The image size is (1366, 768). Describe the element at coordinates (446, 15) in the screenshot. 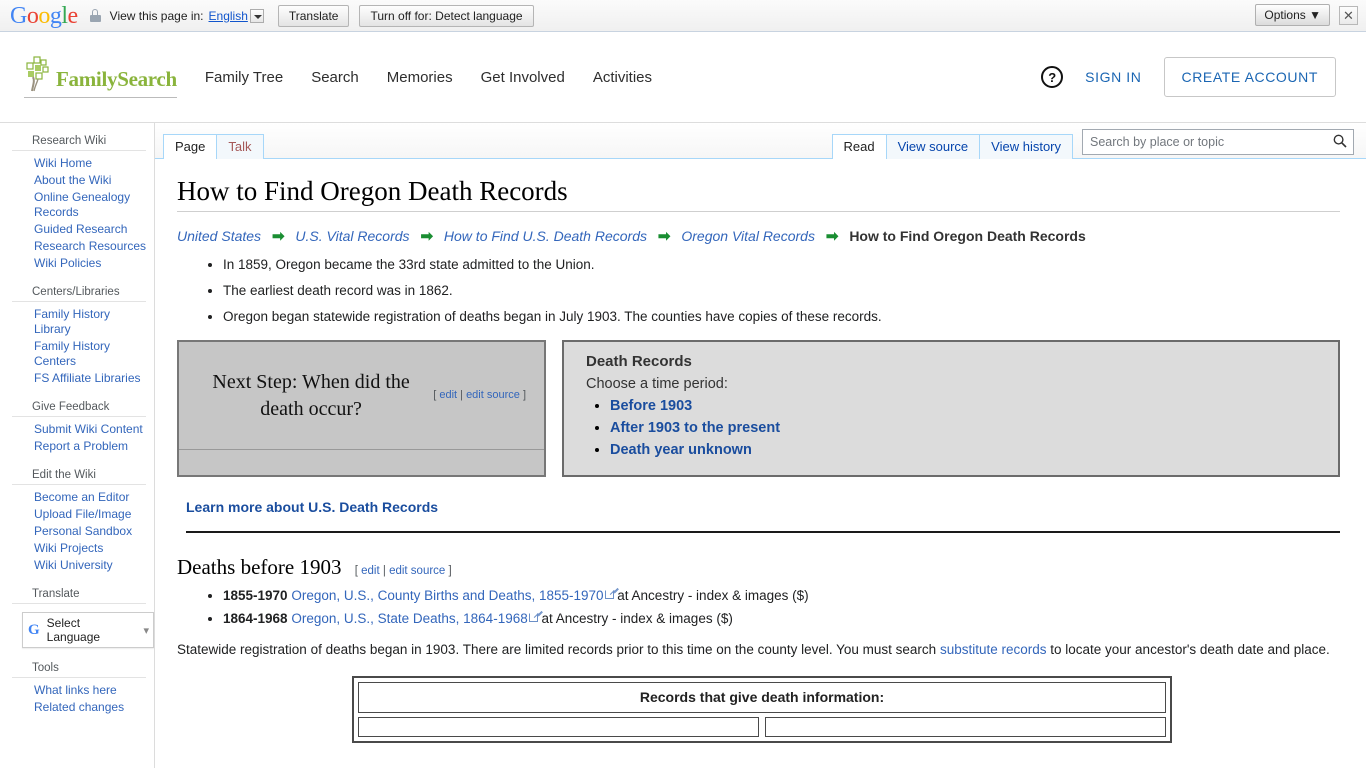

I see `turn-off-translate-button: Turn off for: Detect language` at that location.